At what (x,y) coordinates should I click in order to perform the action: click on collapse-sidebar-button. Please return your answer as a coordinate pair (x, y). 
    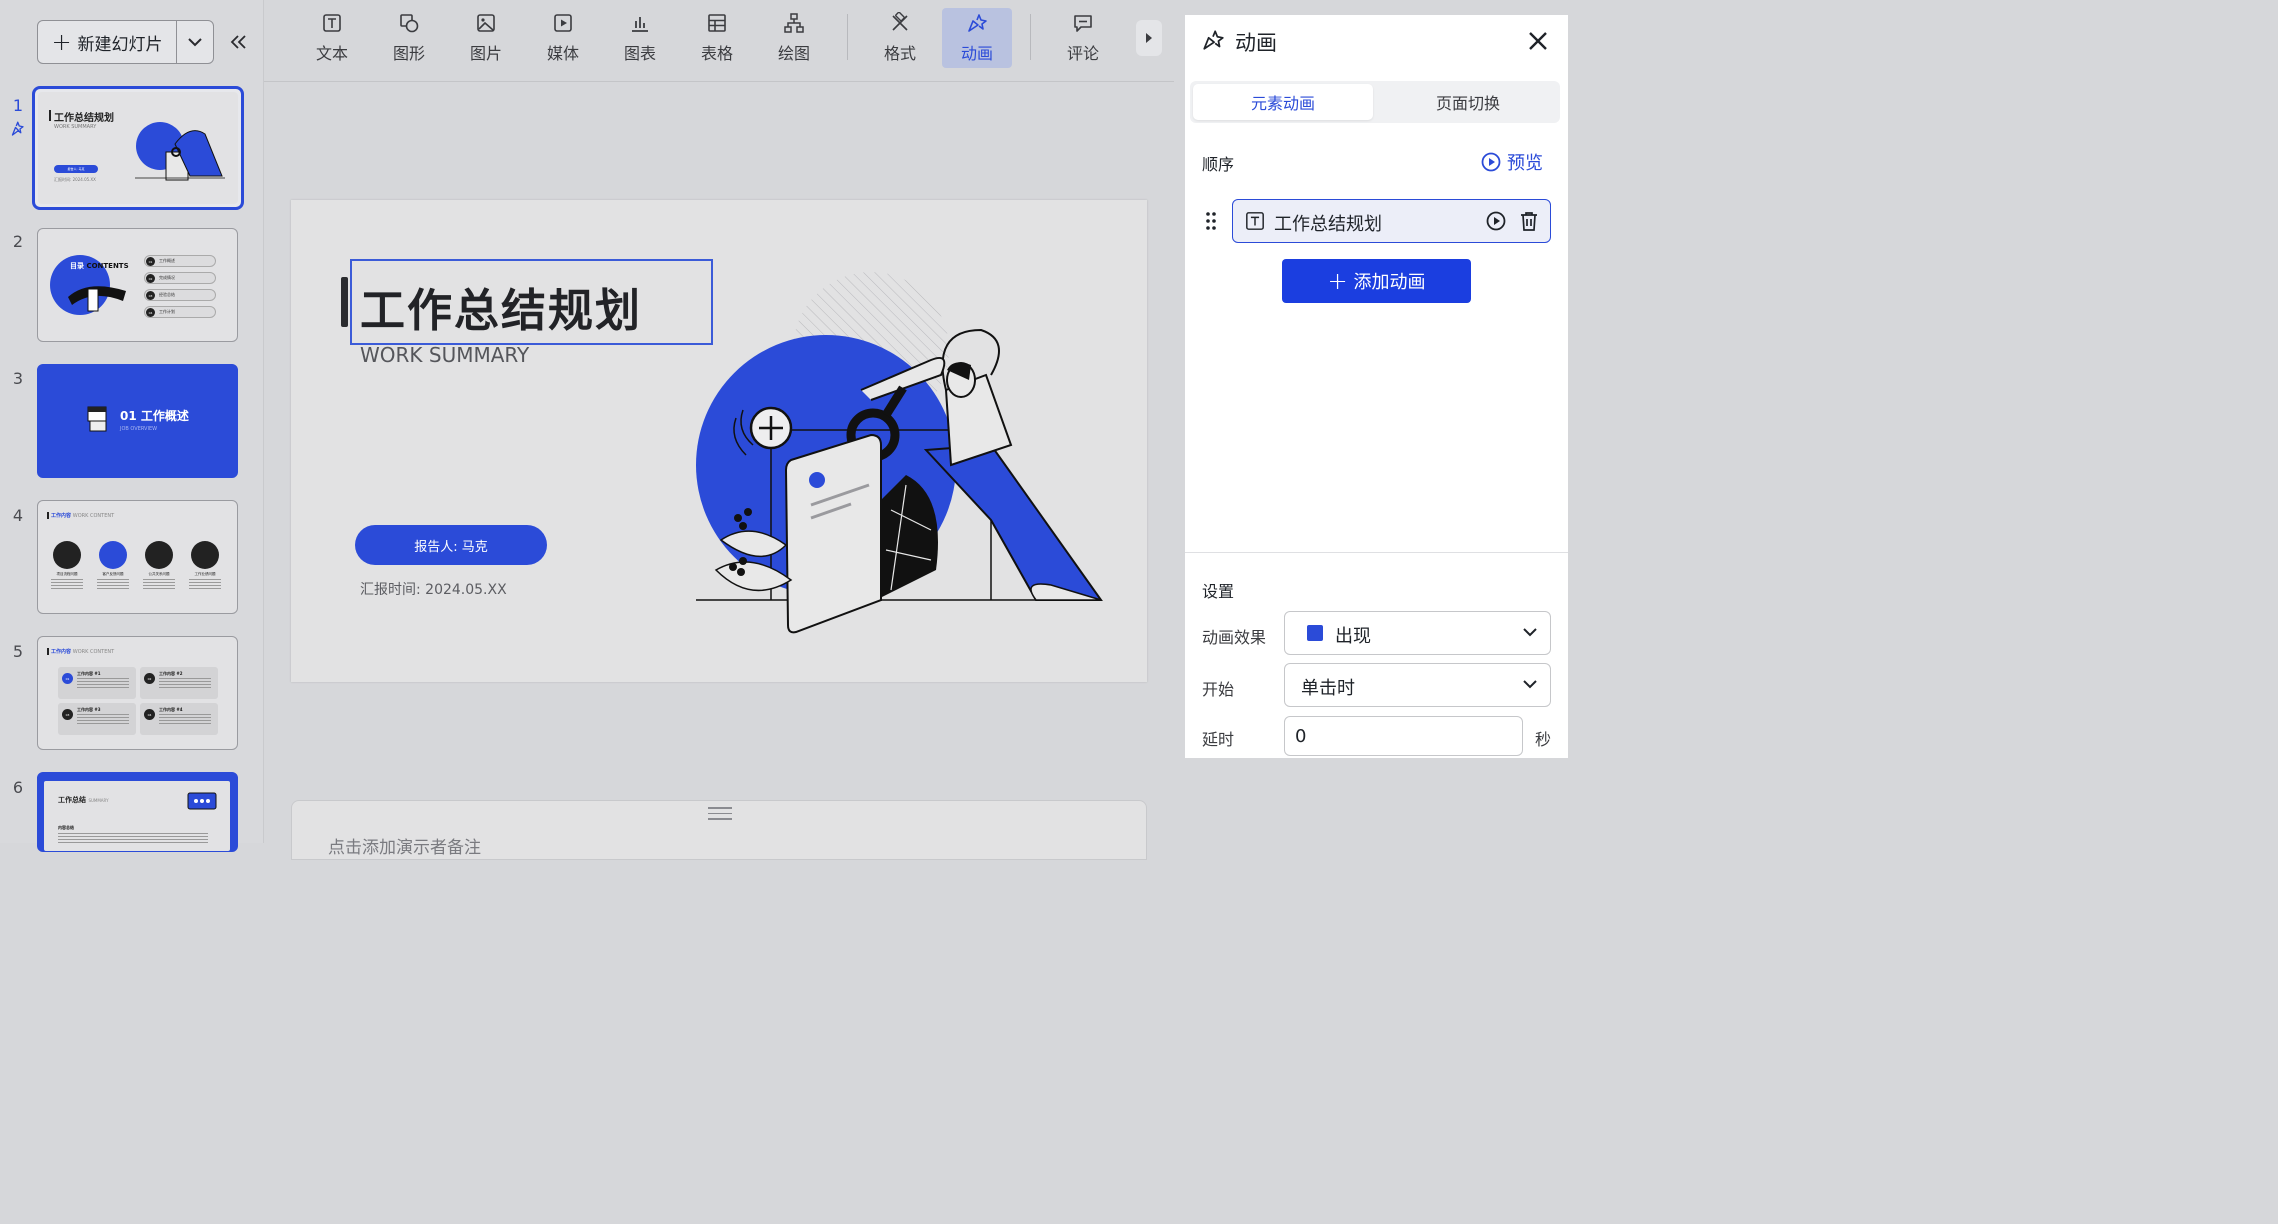
    Looking at the image, I should click on (238, 42).